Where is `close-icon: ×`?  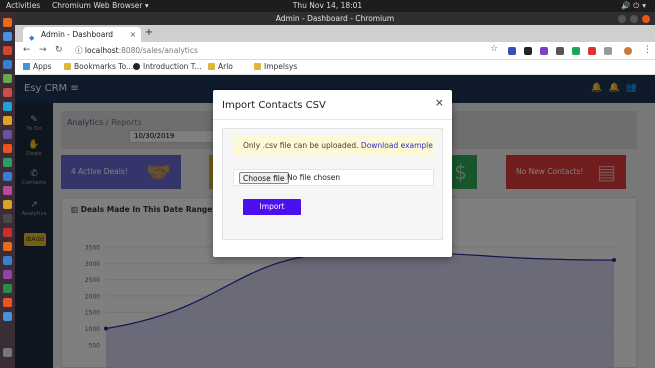
close-icon: × is located at coordinates (439, 102).